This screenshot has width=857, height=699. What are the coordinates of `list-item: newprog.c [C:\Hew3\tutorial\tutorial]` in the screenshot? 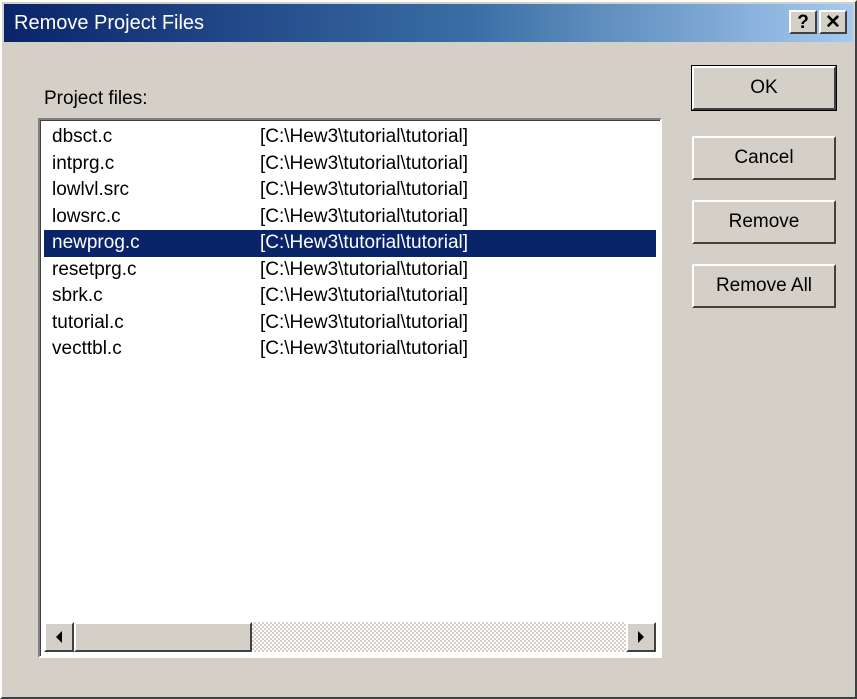 It's located at (350, 243).